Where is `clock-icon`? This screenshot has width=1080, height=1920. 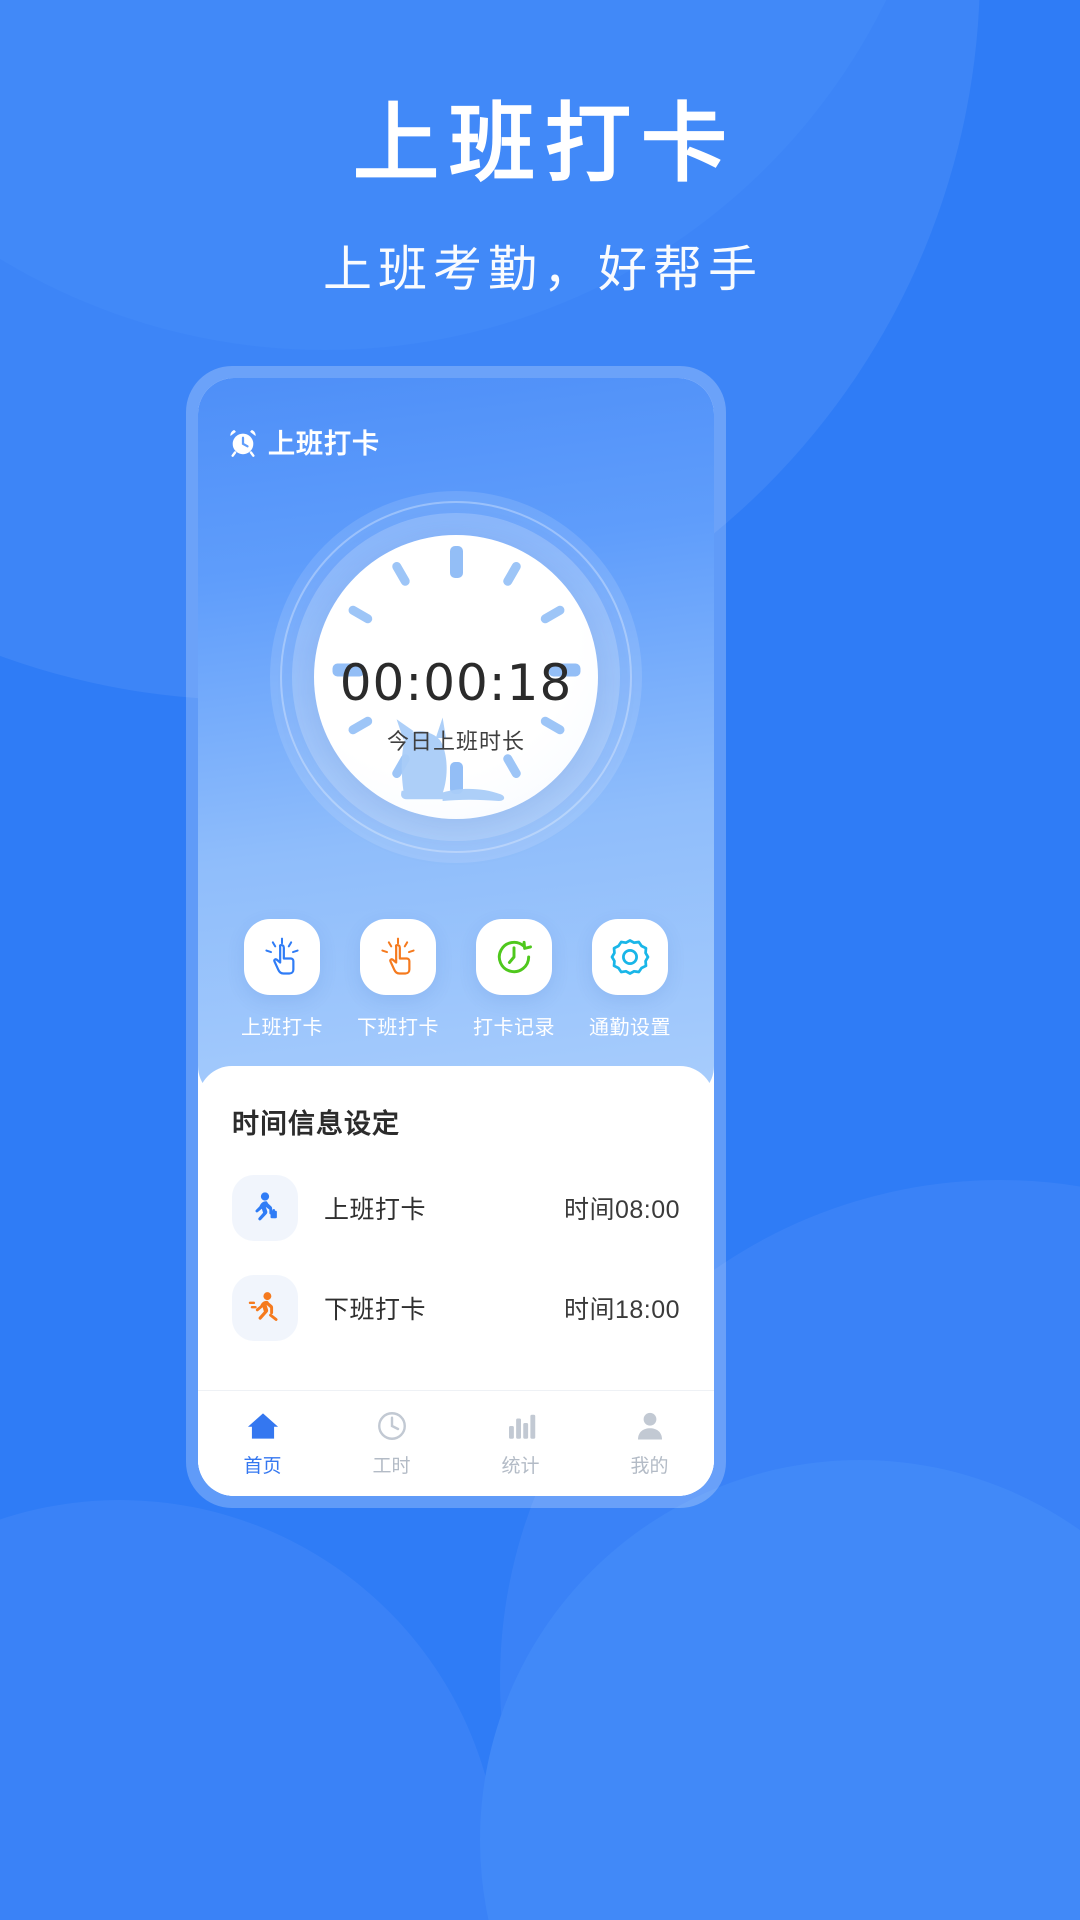 clock-icon is located at coordinates (391, 1426).